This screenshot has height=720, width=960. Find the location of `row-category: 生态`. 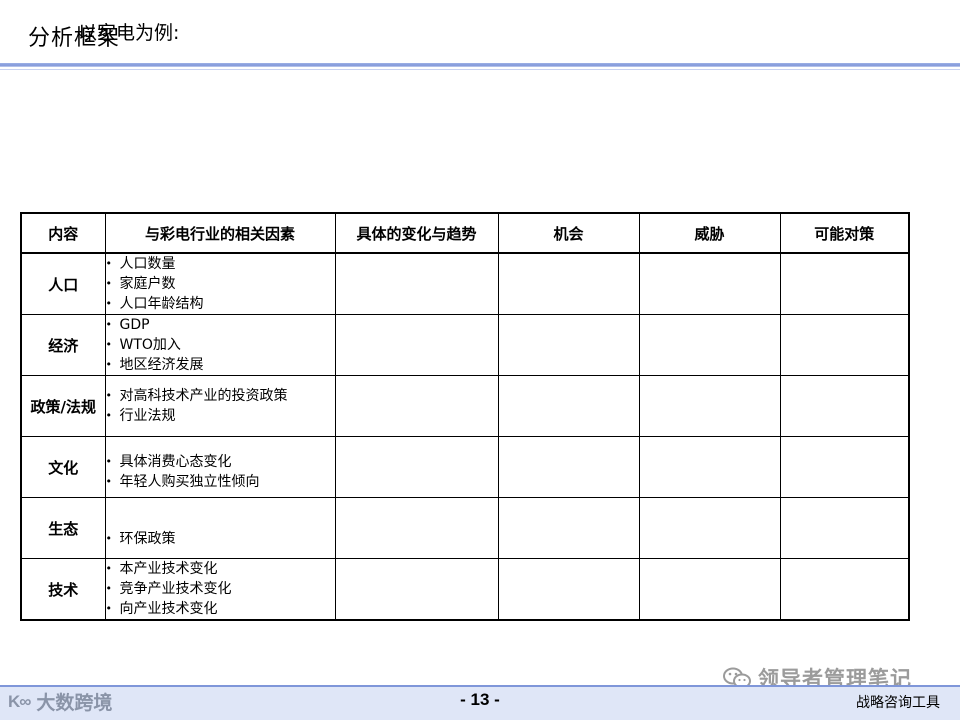

row-category: 生态 is located at coordinates (63, 528).